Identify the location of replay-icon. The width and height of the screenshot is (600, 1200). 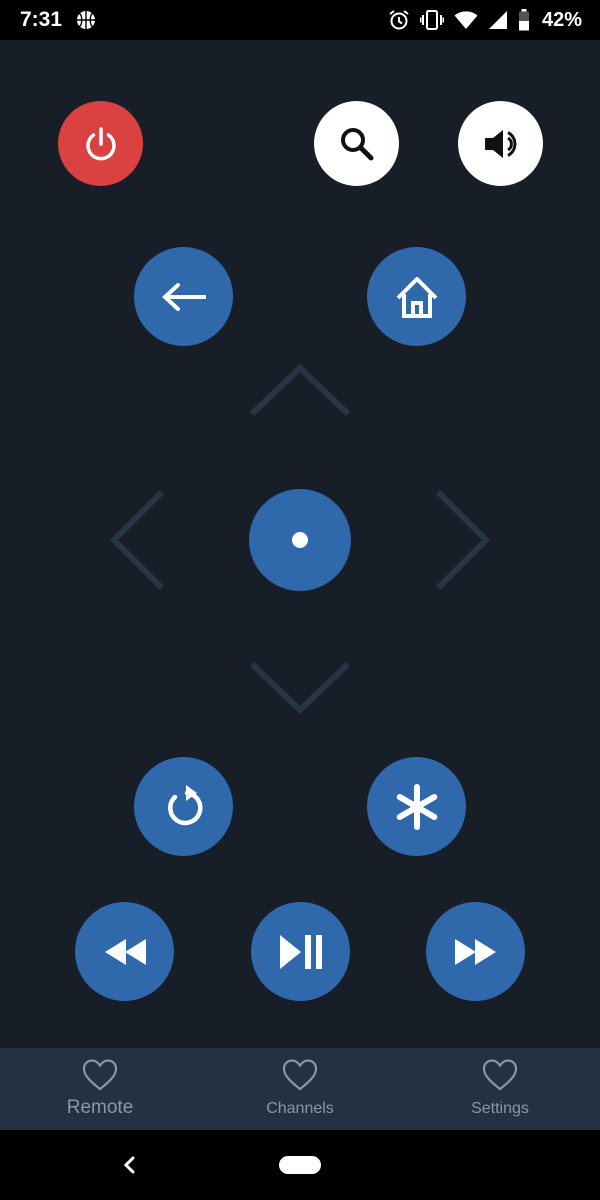
(184, 807).